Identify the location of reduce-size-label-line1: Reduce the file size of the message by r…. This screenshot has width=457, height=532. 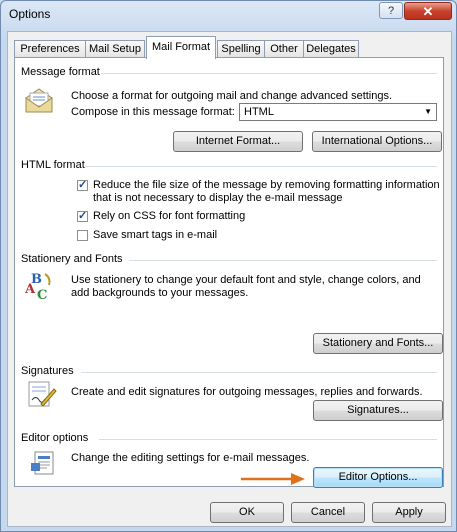
(266, 185).